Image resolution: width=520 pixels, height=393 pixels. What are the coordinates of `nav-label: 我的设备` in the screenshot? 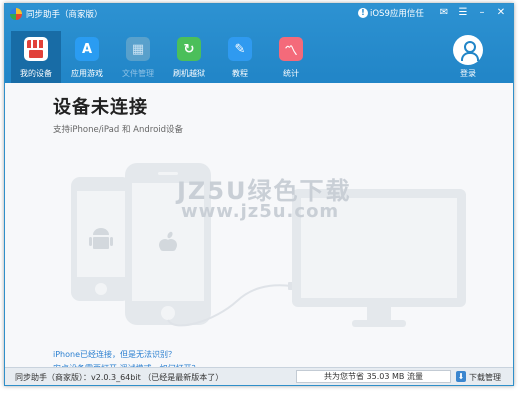 It's located at (36, 73).